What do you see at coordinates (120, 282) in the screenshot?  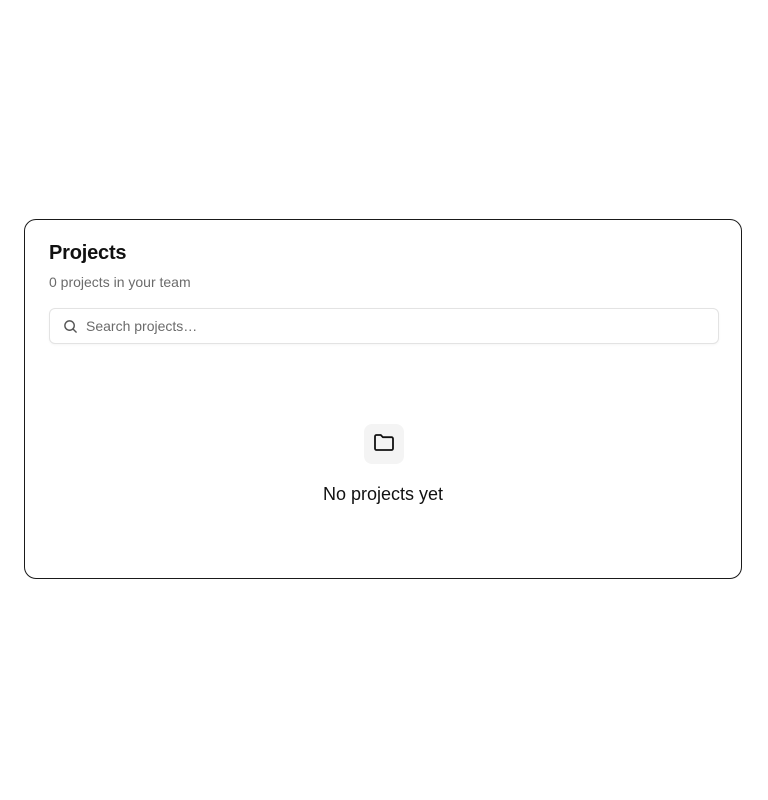 I see `project-count: 0 projects in your team` at bounding box center [120, 282].